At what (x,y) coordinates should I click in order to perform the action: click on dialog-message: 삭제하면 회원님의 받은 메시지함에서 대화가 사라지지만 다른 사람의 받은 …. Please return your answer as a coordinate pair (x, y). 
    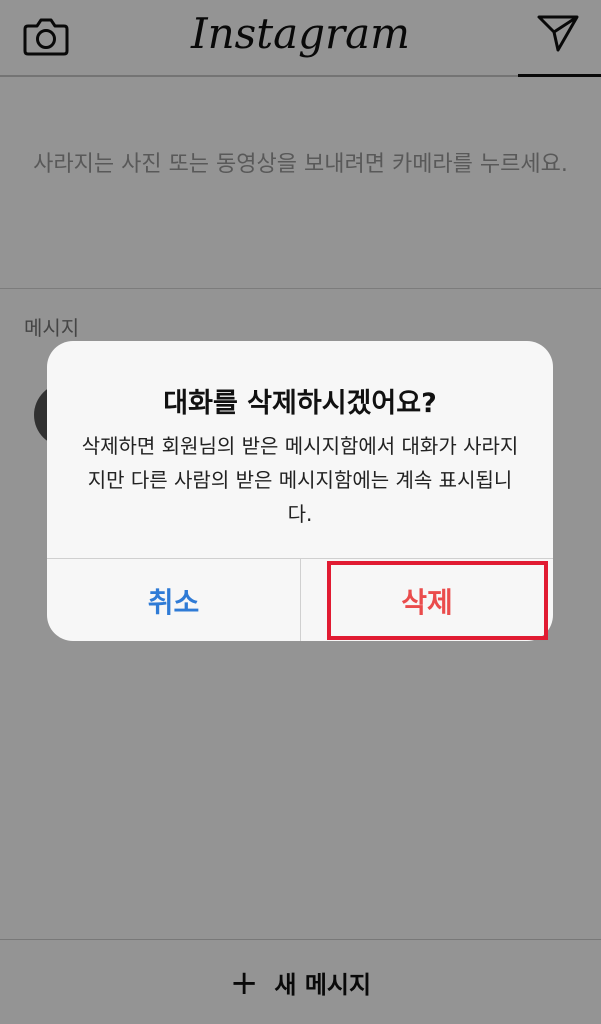
    Looking at the image, I should click on (300, 480).